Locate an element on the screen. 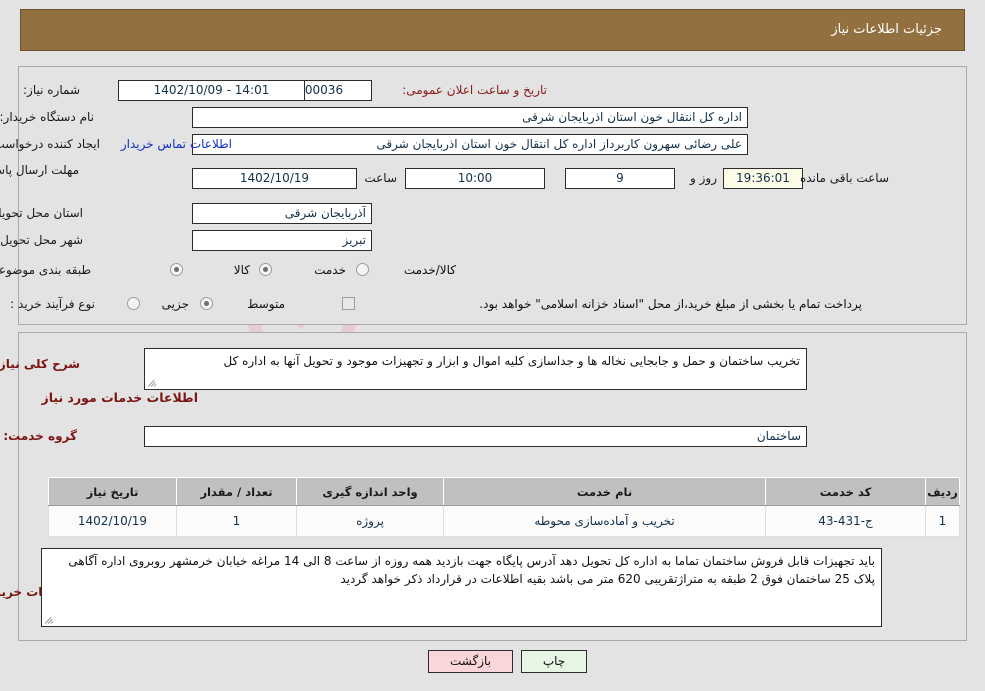  col-need-date: تاریخ نیاز is located at coordinates (112, 491).